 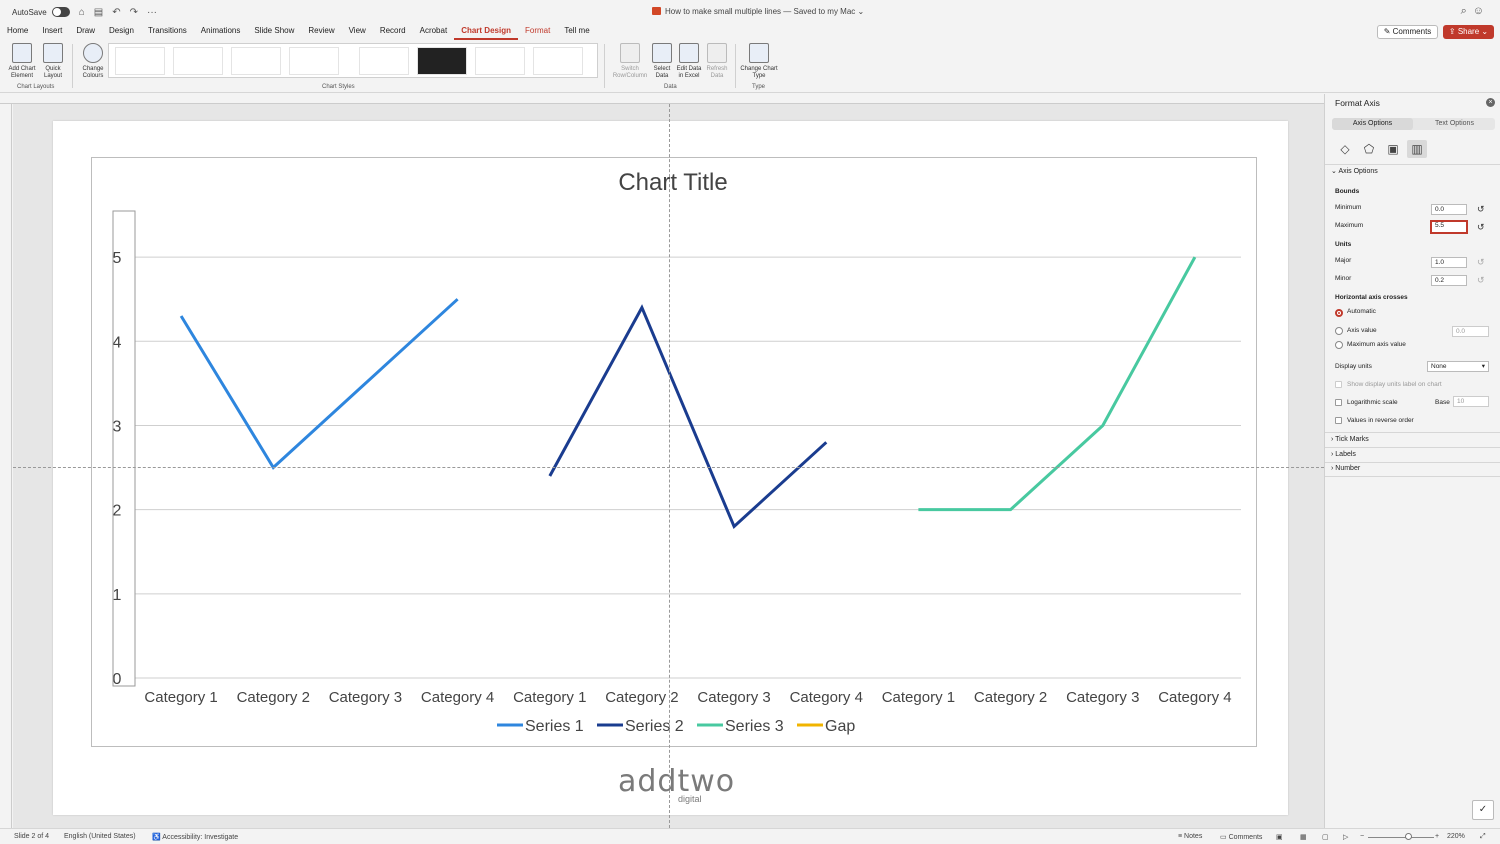 I want to click on major-input: 1.0, so click(x=1449, y=262).